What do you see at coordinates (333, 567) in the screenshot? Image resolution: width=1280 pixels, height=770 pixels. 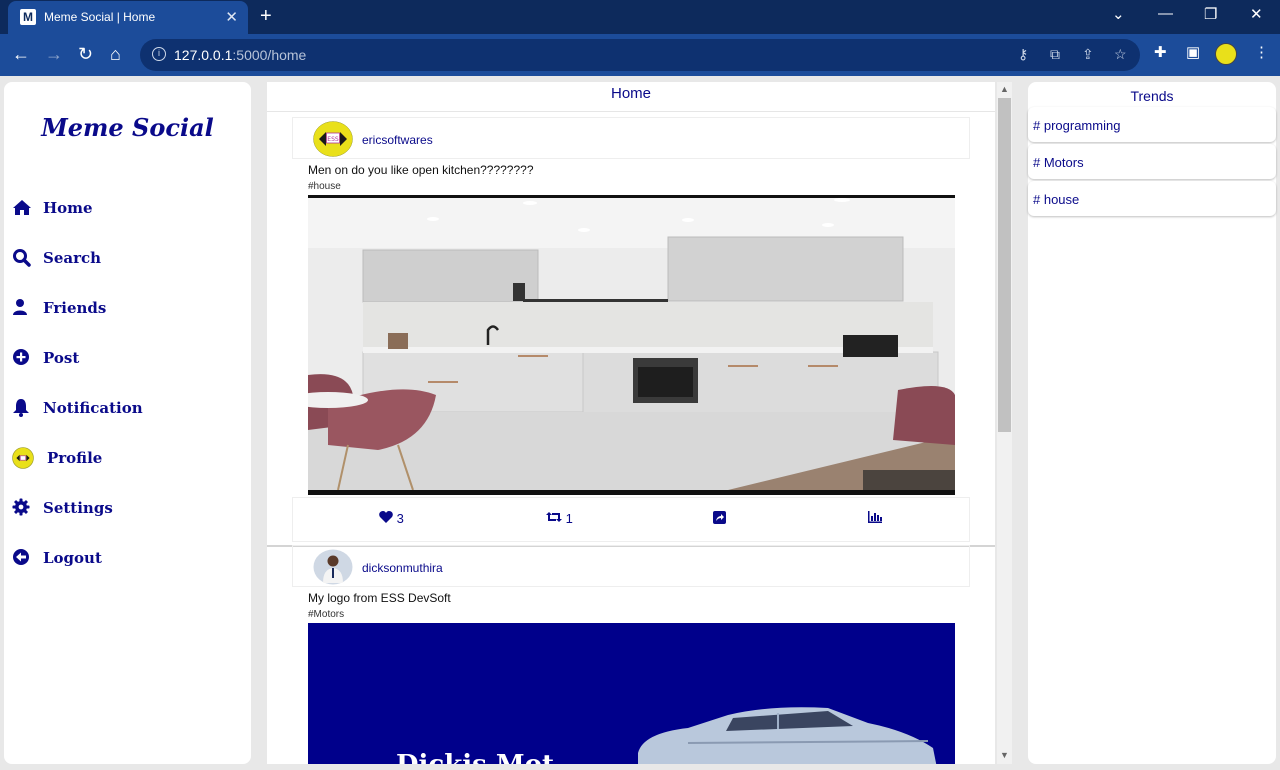 I see `user-avatar` at bounding box center [333, 567].